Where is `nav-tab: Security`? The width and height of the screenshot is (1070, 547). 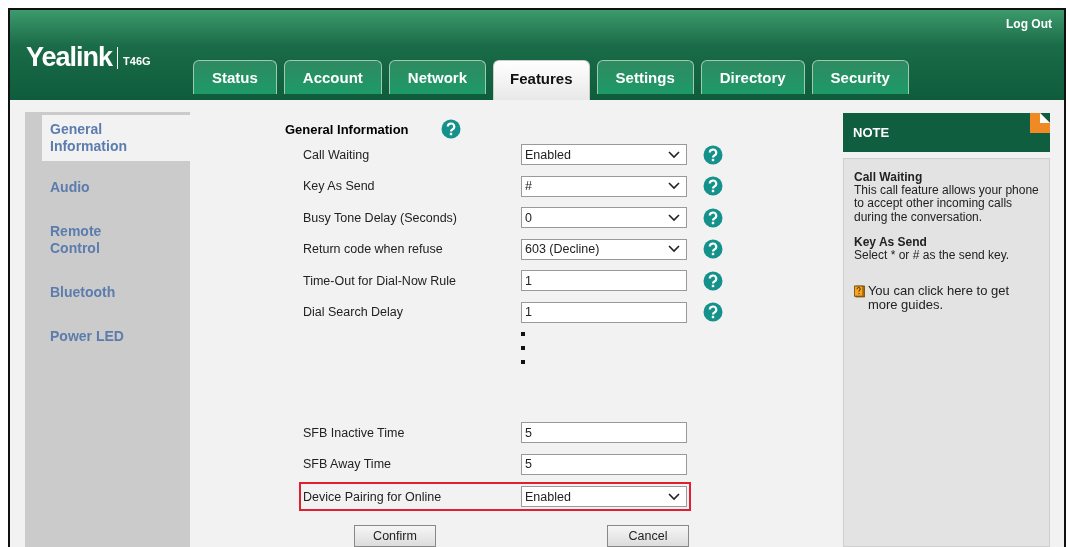 nav-tab: Security is located at coordinates (860, 77).